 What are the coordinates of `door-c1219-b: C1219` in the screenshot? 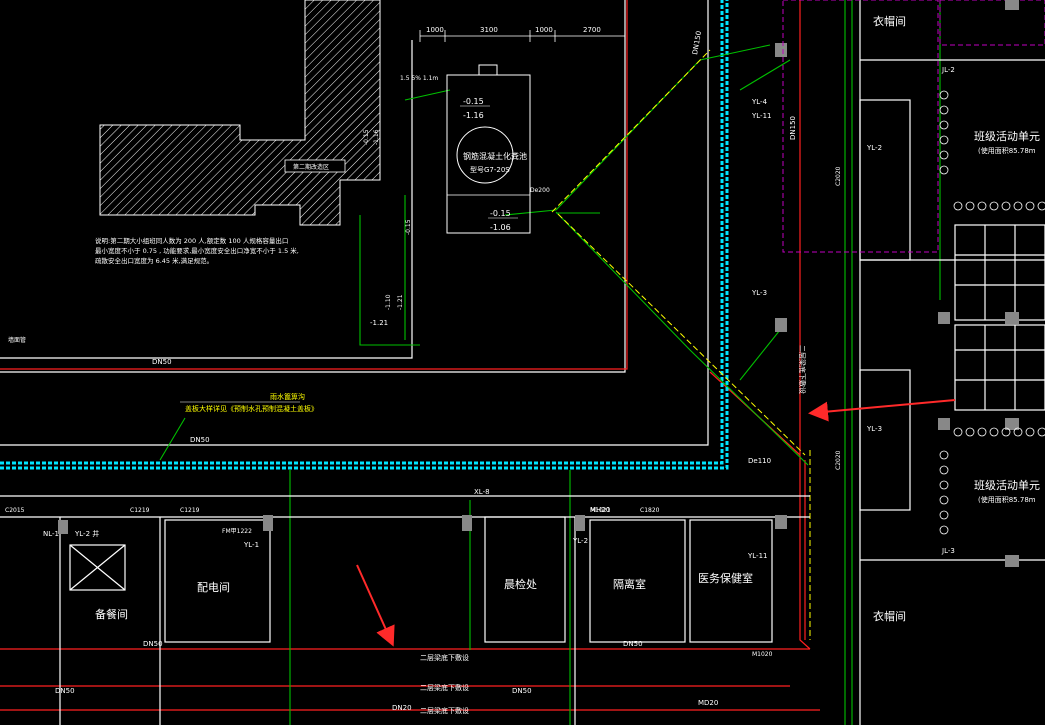 It's located at (190, 510).